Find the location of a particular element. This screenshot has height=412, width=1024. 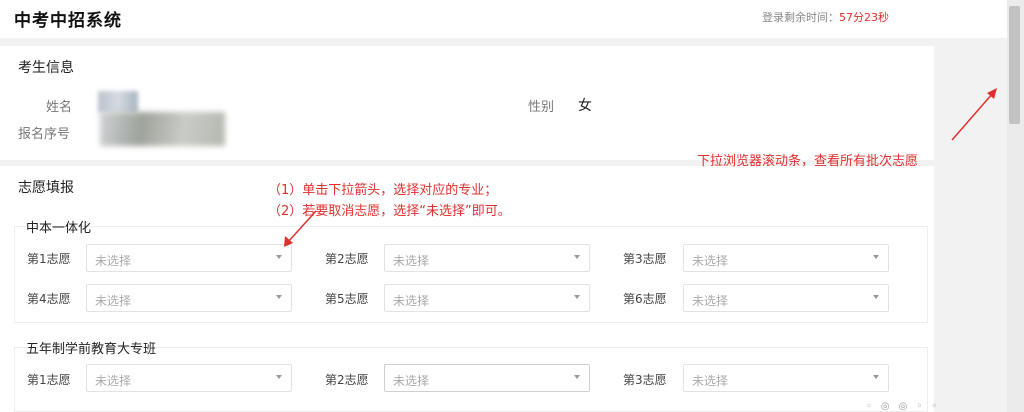

arrow-to-scrollbar-icon is located at coordinates (974, 114).